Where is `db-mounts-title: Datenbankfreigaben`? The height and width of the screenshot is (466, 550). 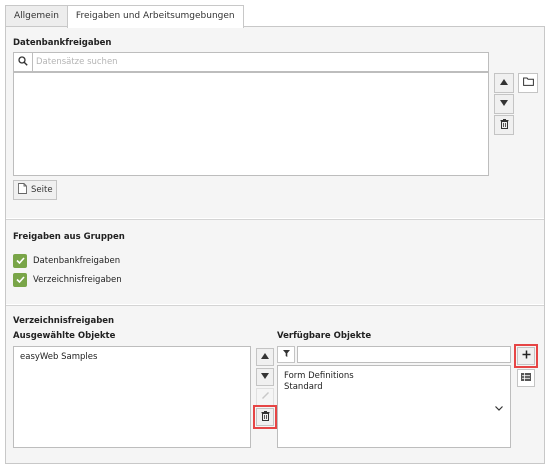
db-mounts-title: Datenbankfreigaben is located at coordinates (62, 43).